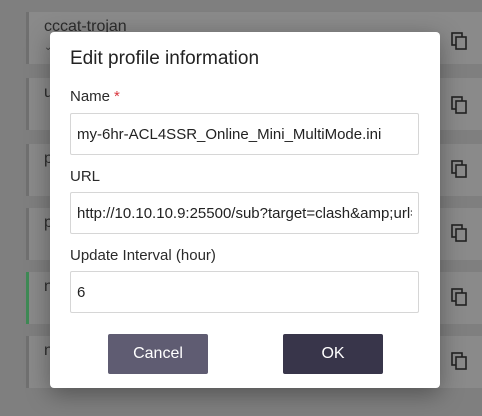 This screenshot has width=482, height=416. I want to click on name-label-text: Name, so click(90, 96).